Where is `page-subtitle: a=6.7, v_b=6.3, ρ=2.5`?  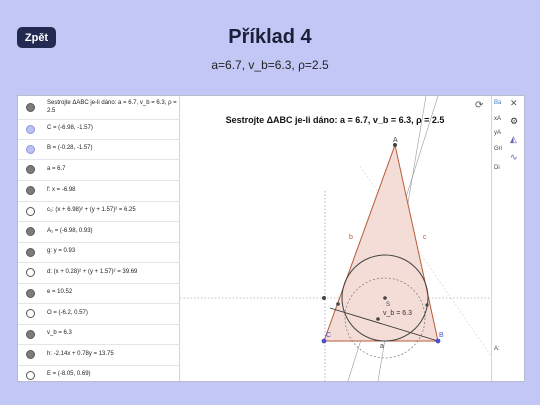
page-subtitle: a=6.7, v_b=6.3, ρ=2.5 is located at coordinates (270, 65).